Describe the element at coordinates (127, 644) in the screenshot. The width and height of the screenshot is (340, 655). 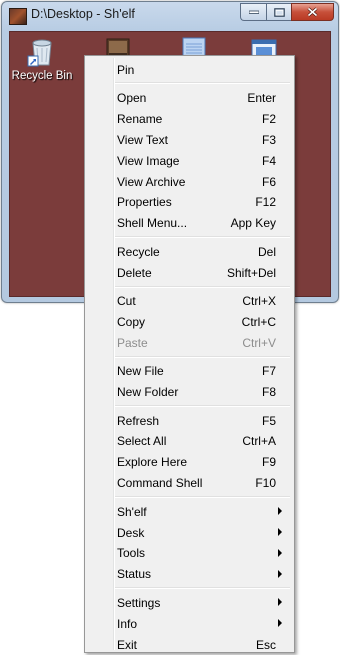
I see `menu-item-label: Exit` at that location.